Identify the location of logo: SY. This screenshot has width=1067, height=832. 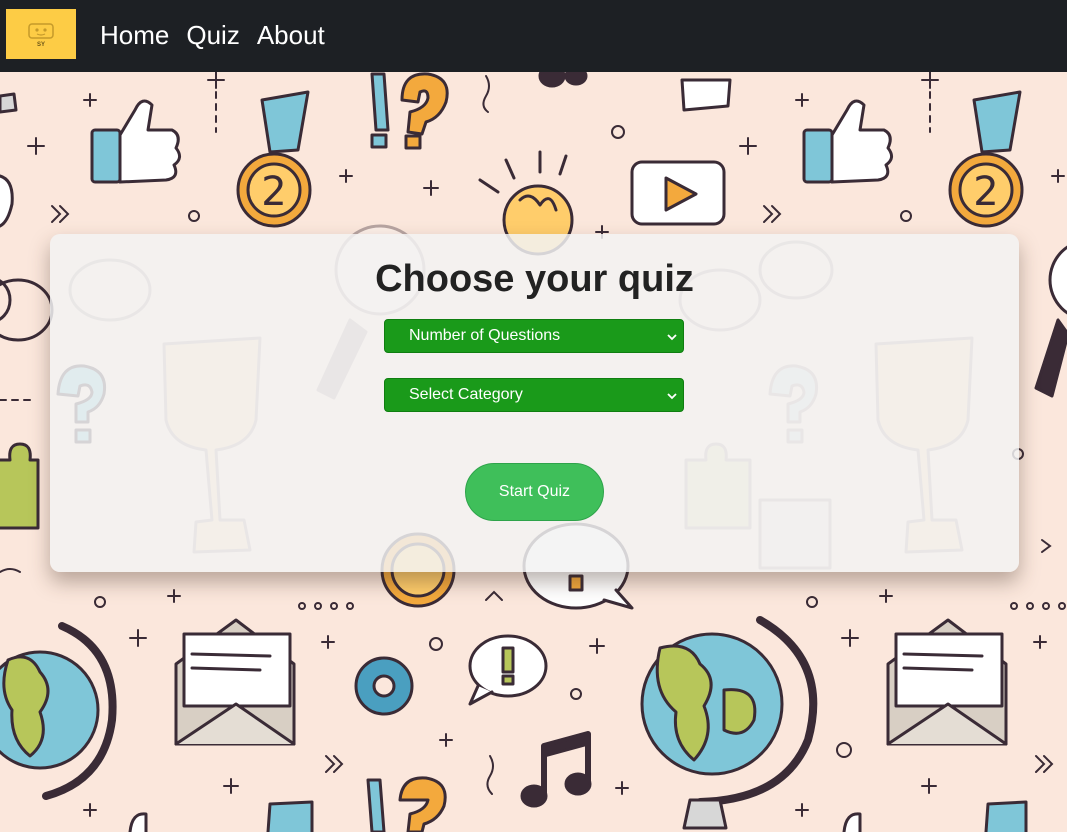
(41, 34).